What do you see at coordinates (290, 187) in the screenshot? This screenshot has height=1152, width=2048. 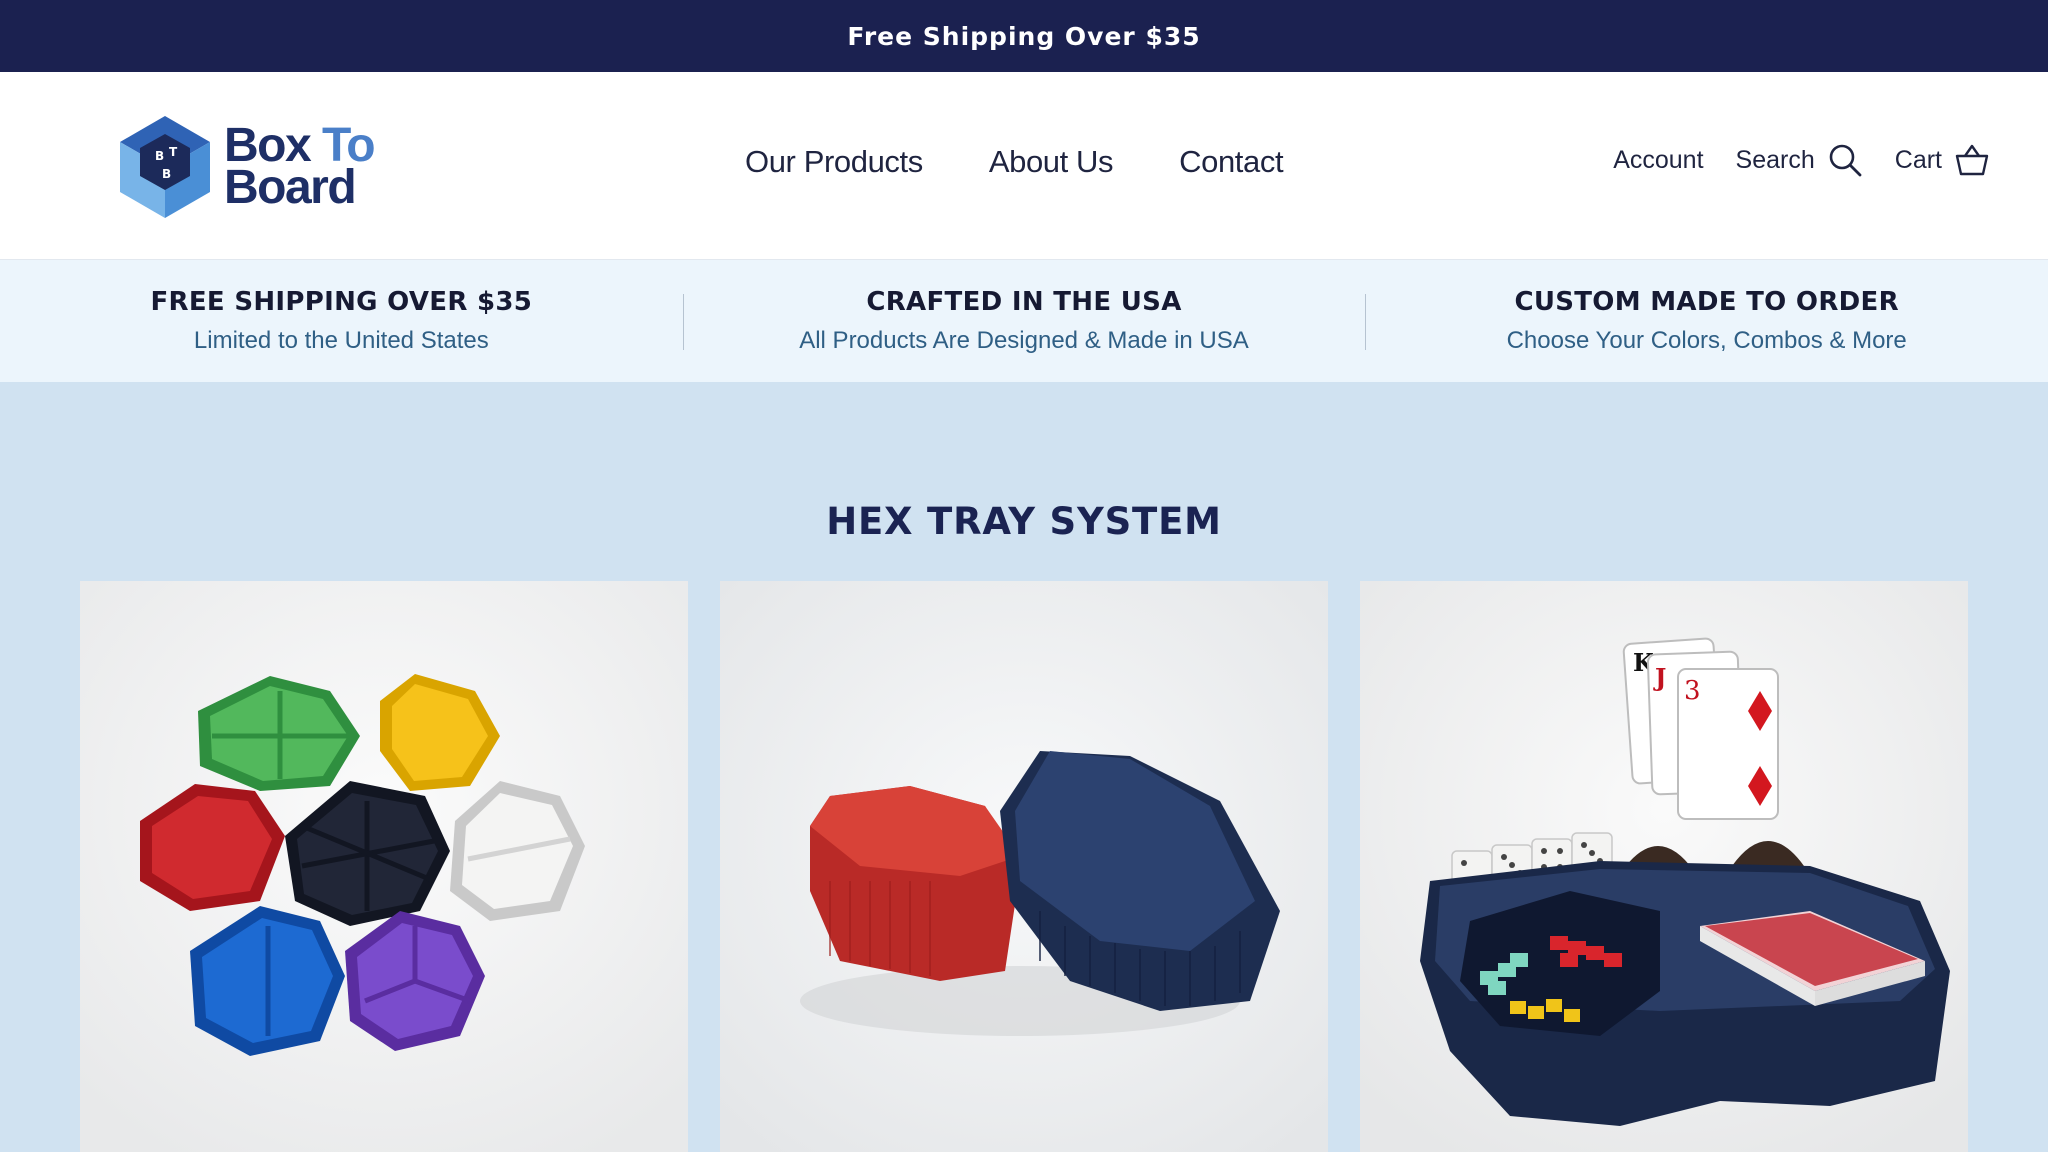 I see `logo-word-board: Board` at bounding box center [290, 187].